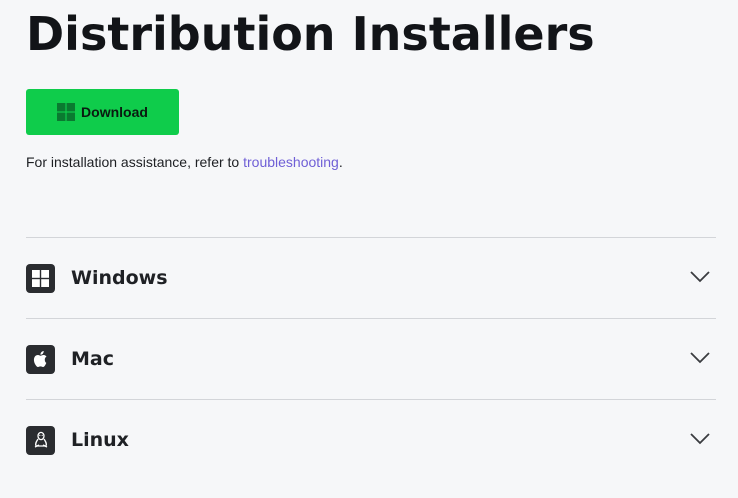 Image resolution: width=738 pixels, height=498 pixels. What do you see at coordinates (310, 34) in the screenshot?
I see `page-title: Distribution Installers` at bounding box center [310, 34].